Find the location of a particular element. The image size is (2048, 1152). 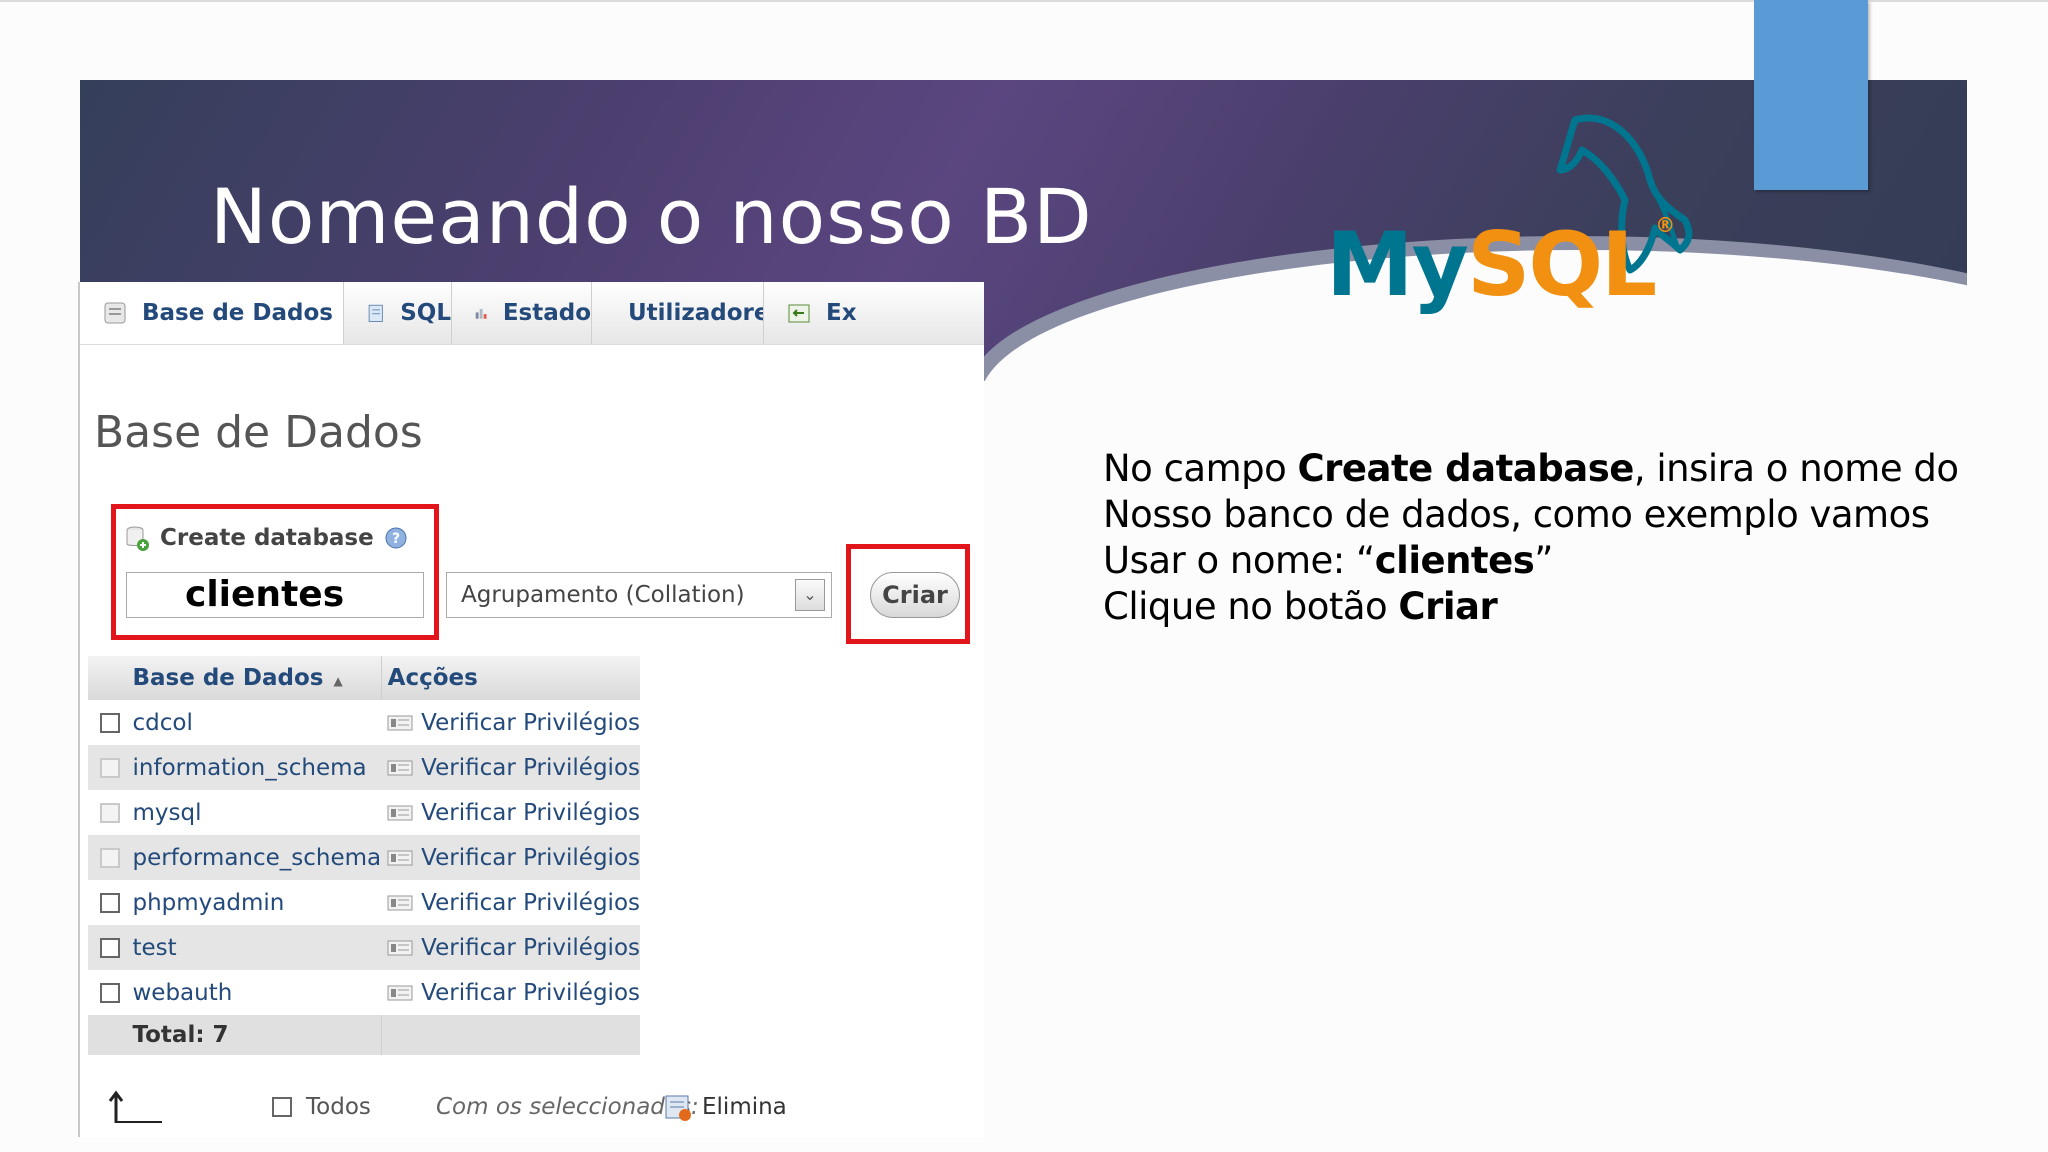

table-row: mysql Verificar Privilégios is located at coordinates (364, 812).